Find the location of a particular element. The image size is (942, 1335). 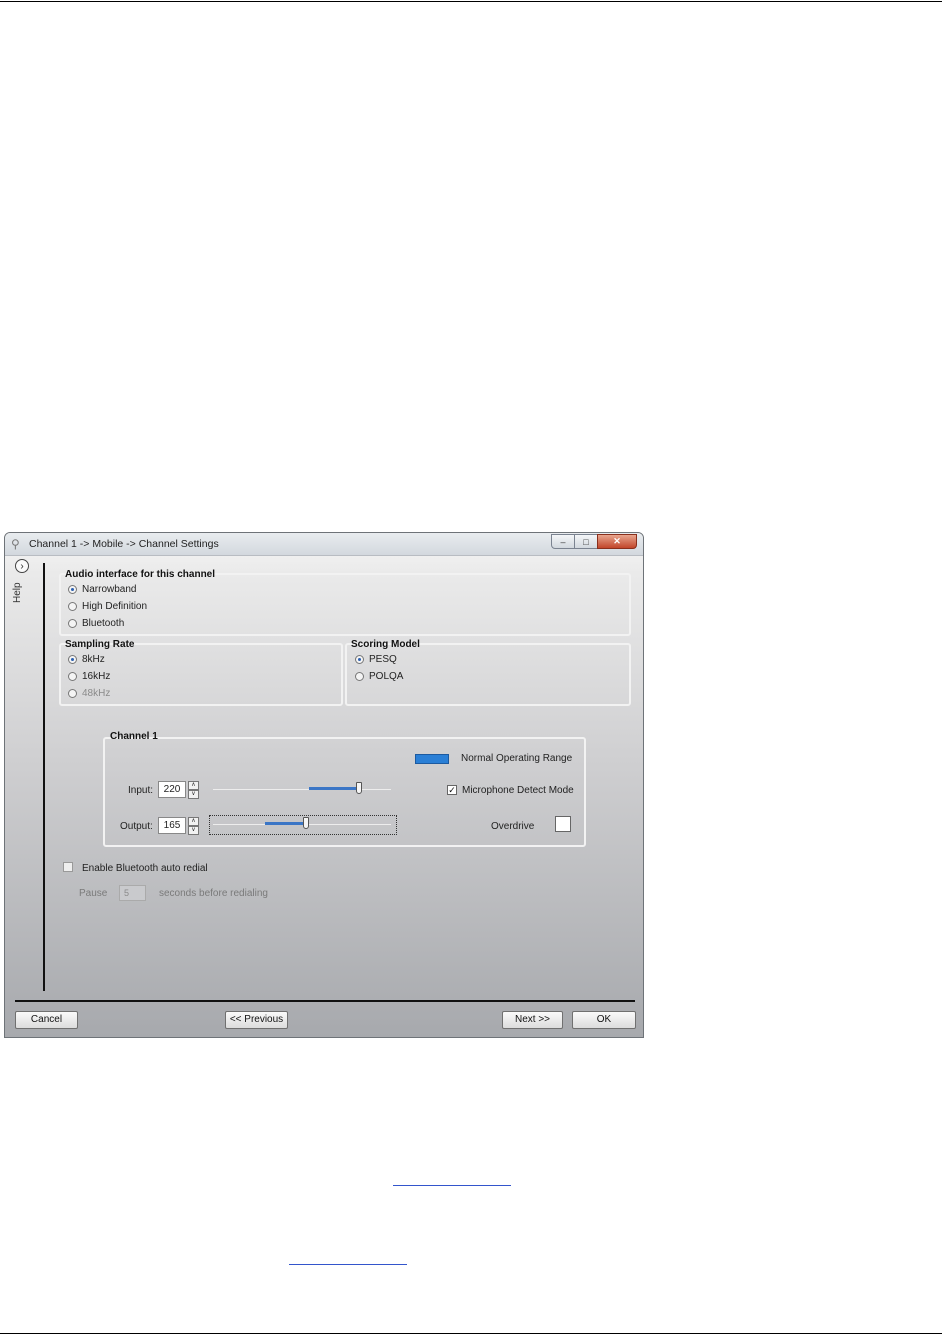

app-icon: ⚲ is located at coordinates (15, 544).